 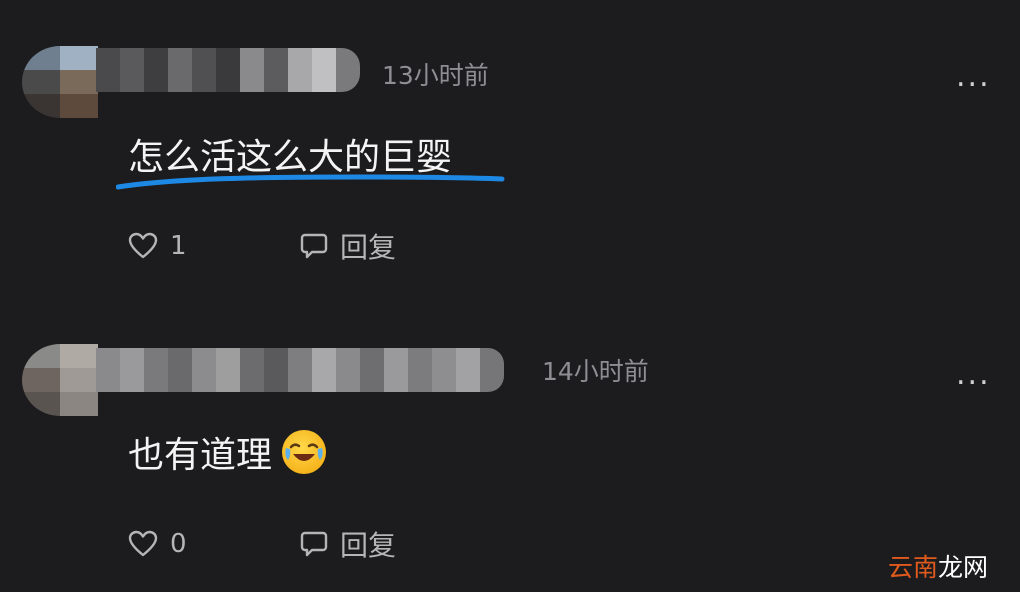 What do you see at coordinates (963, 567) in the screenshot?
I see `watermark-part-2: 龙网` at bounding box center [963, 567].